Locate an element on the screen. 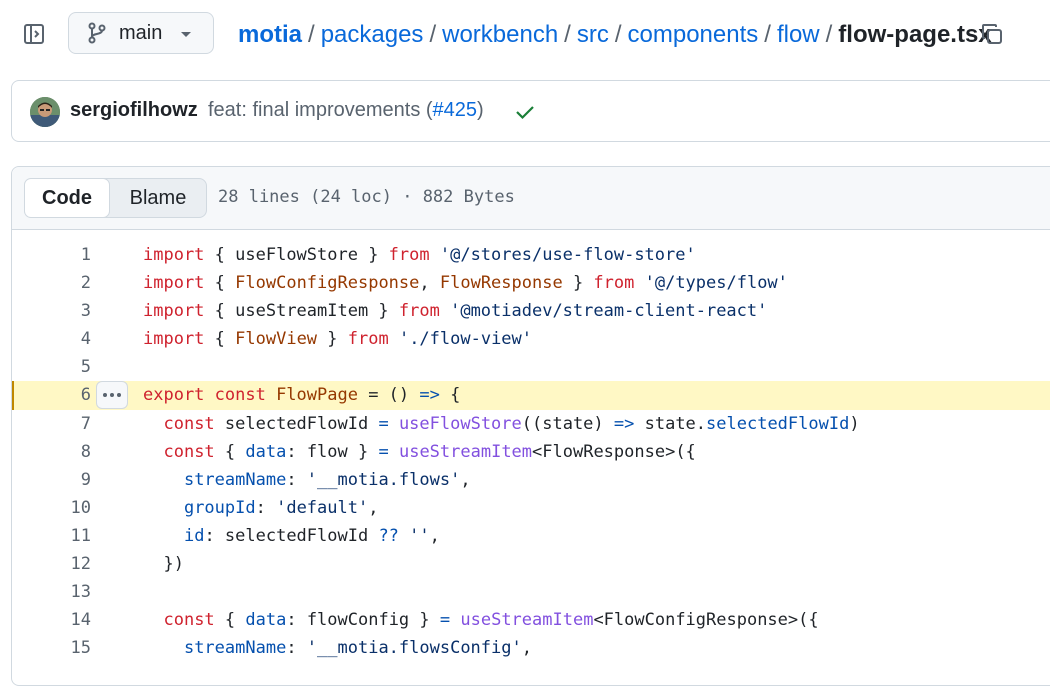  line-number: 10 is located at coordinates (51, 508).